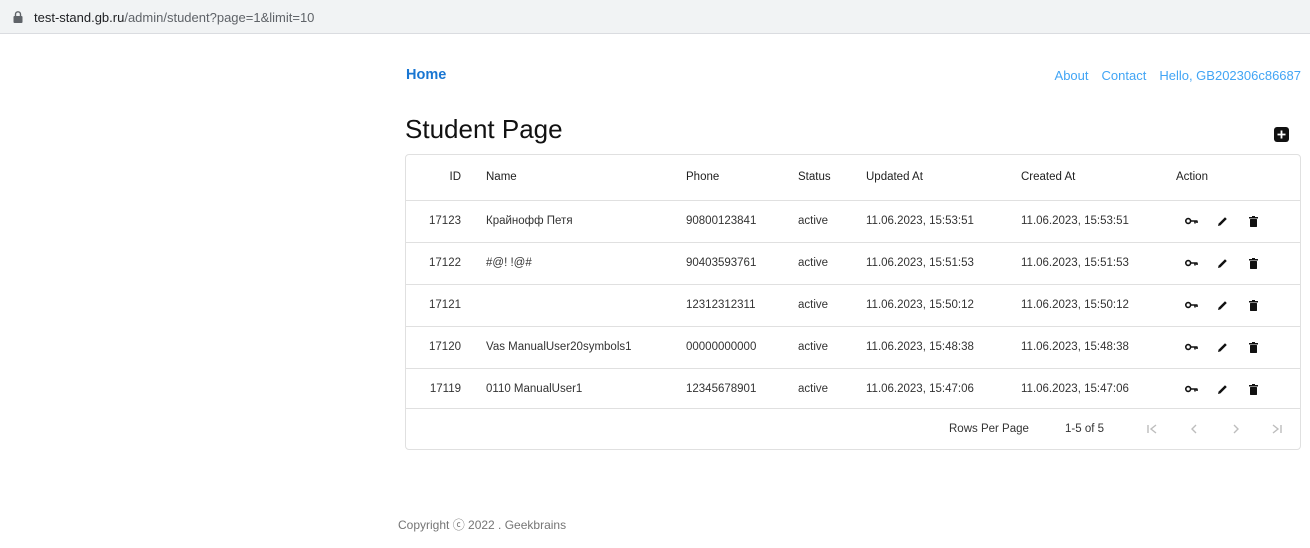  What do you see at coordinates (1075, 221) in the screenshot?
I see `cell-created-at: 11.06.2023, 15:53:51` at bounding box center [1075, 221].